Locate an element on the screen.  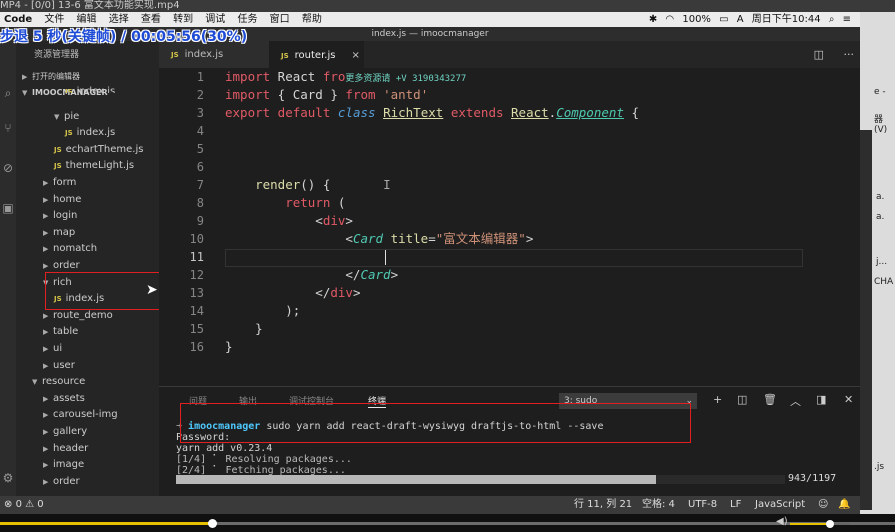
menu-selection: 选择 is located at coordinates (119, 19).